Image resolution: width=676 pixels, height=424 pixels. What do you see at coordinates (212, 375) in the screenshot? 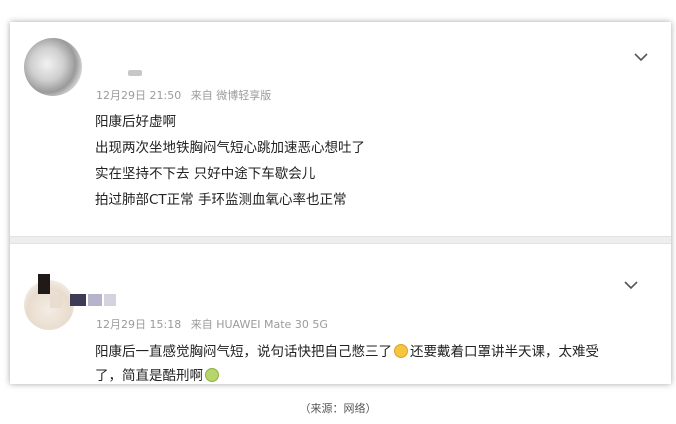
I see `nauseated-face-icon` at bounding box center [212, 375].